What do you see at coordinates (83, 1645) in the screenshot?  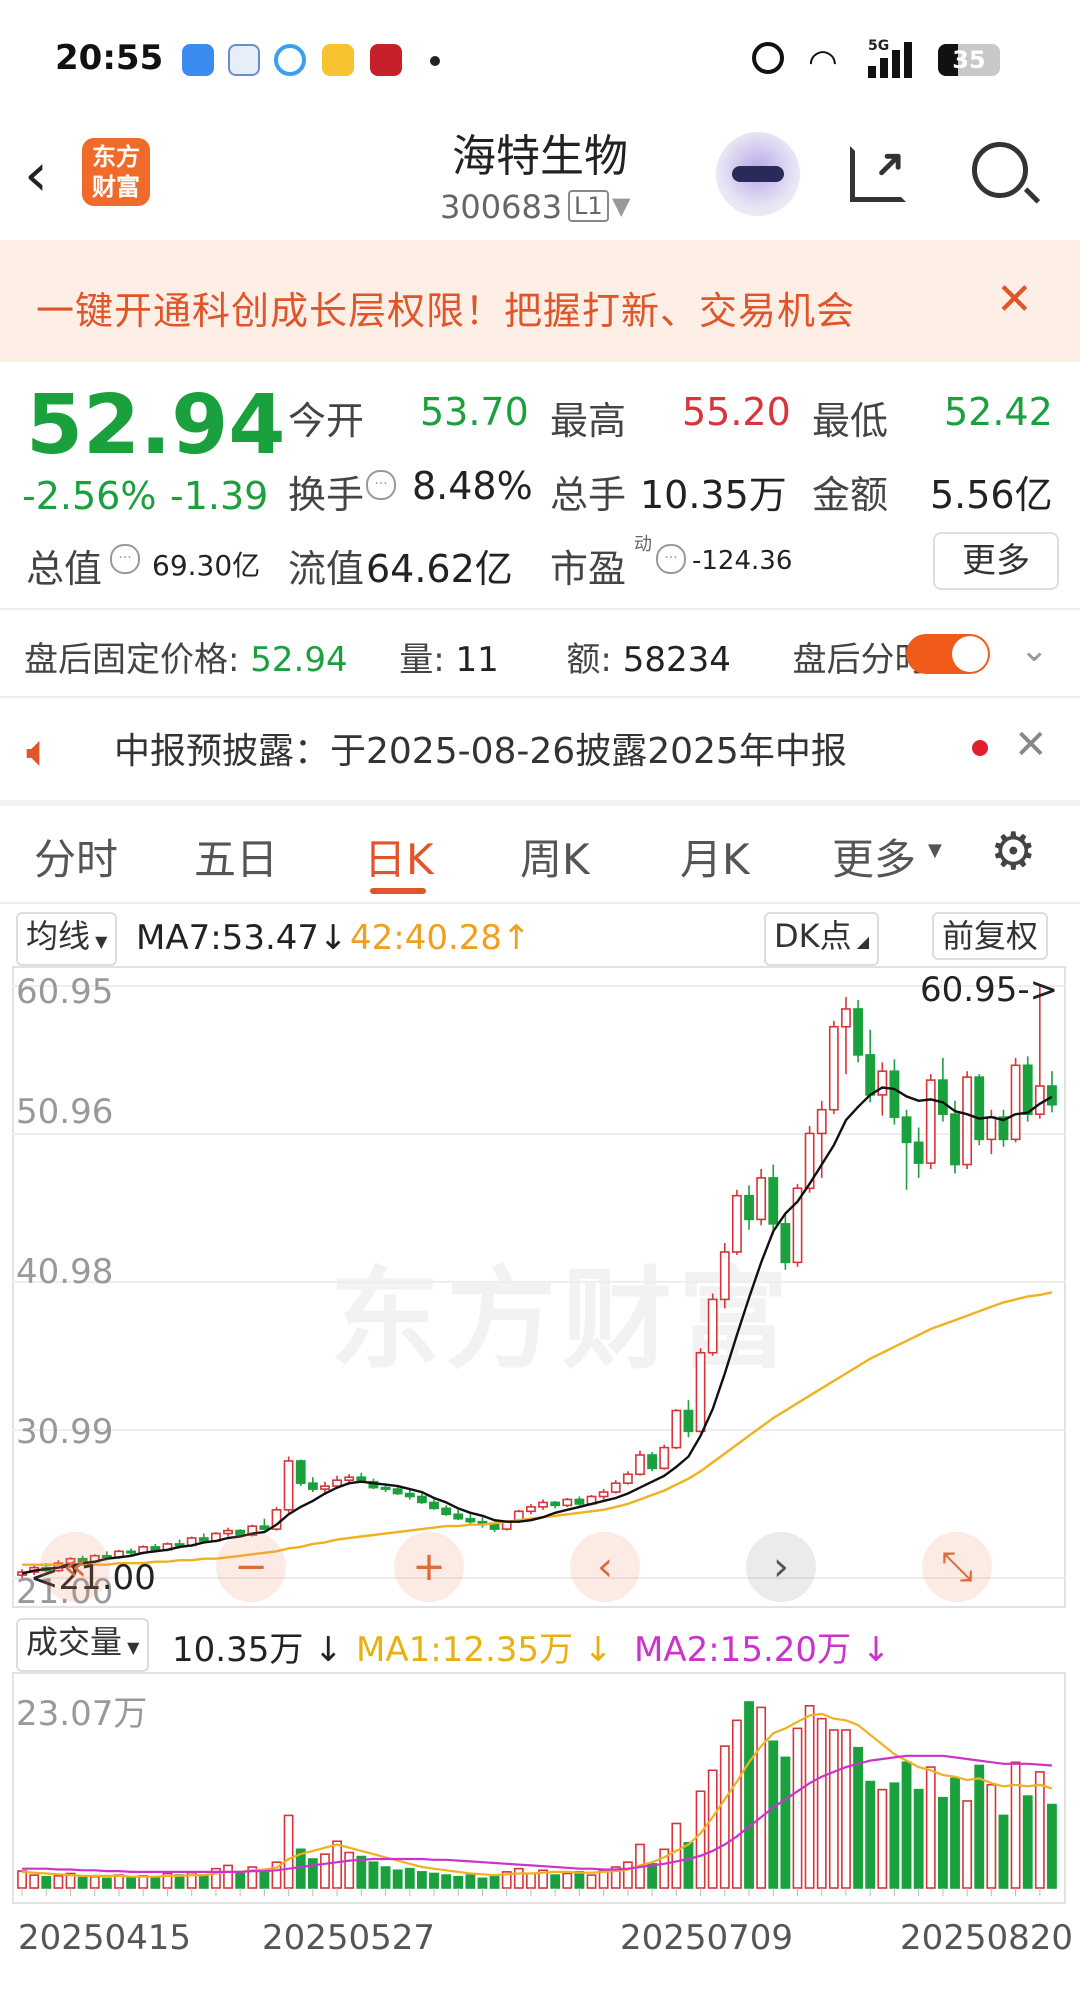 I see `volume-indicator-select: 成交量 ▼` at bounding box center [83, 1645].